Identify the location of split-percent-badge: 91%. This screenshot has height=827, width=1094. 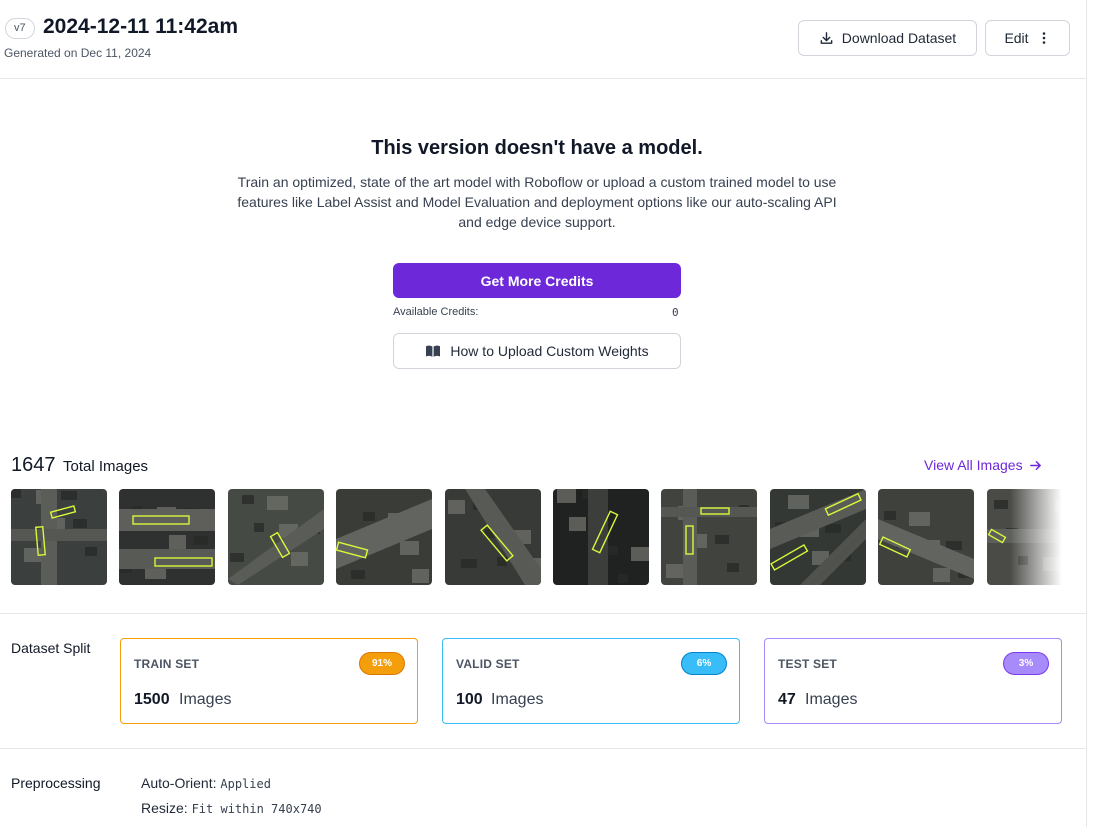
(382, 663).